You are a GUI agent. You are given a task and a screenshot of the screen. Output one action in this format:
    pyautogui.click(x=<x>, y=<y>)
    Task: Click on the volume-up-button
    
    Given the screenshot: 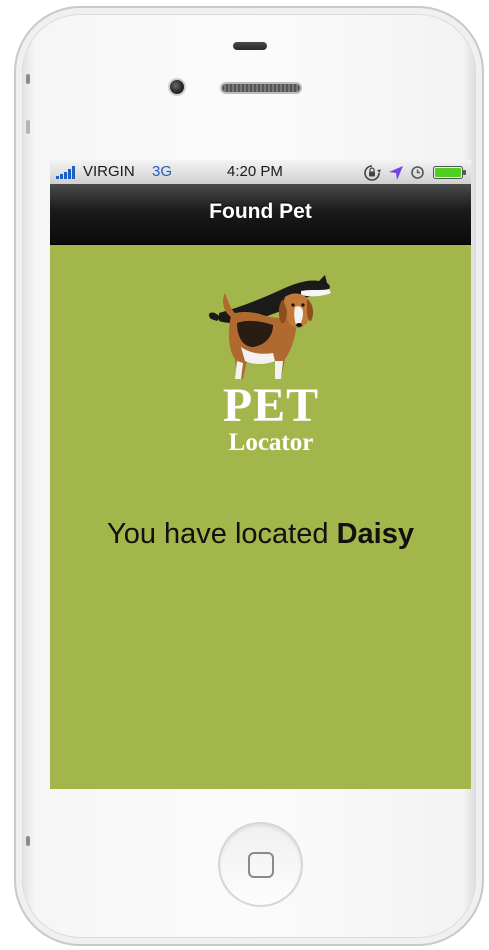 What is the action you would take?
    pyautogui.click(x=28, y=127)
    